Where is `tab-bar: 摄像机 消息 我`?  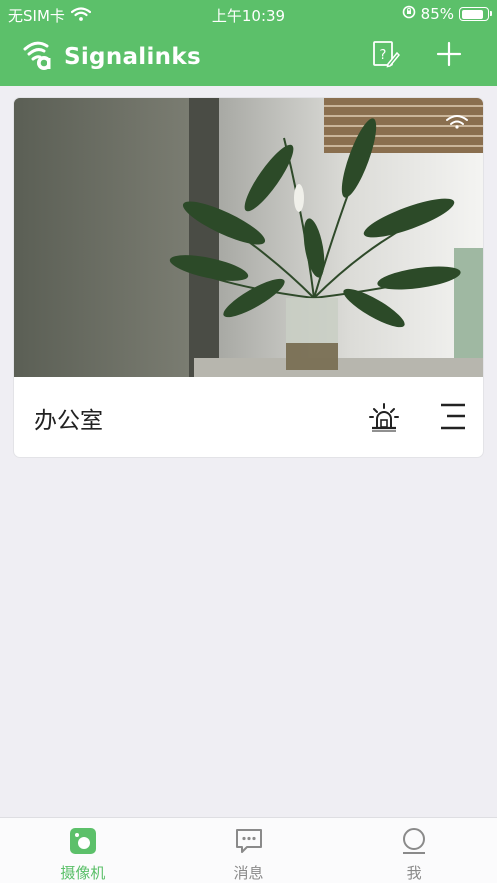 tab-bar: 摄像机 消息 我 is located at coordinates (248, 850).